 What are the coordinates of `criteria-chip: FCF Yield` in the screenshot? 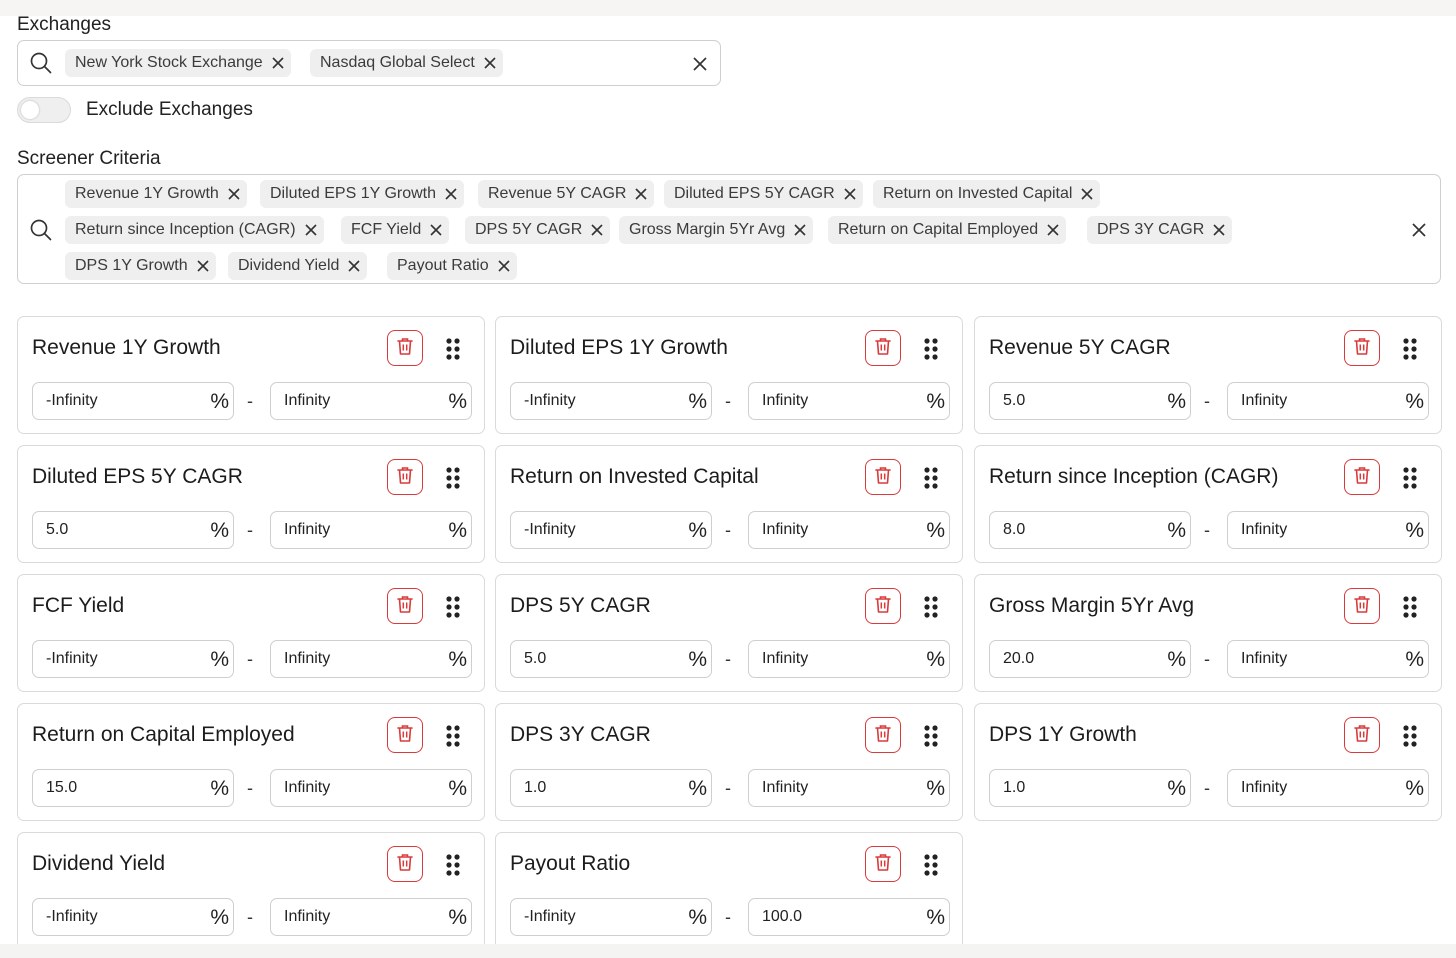 It's located at (395, 230).